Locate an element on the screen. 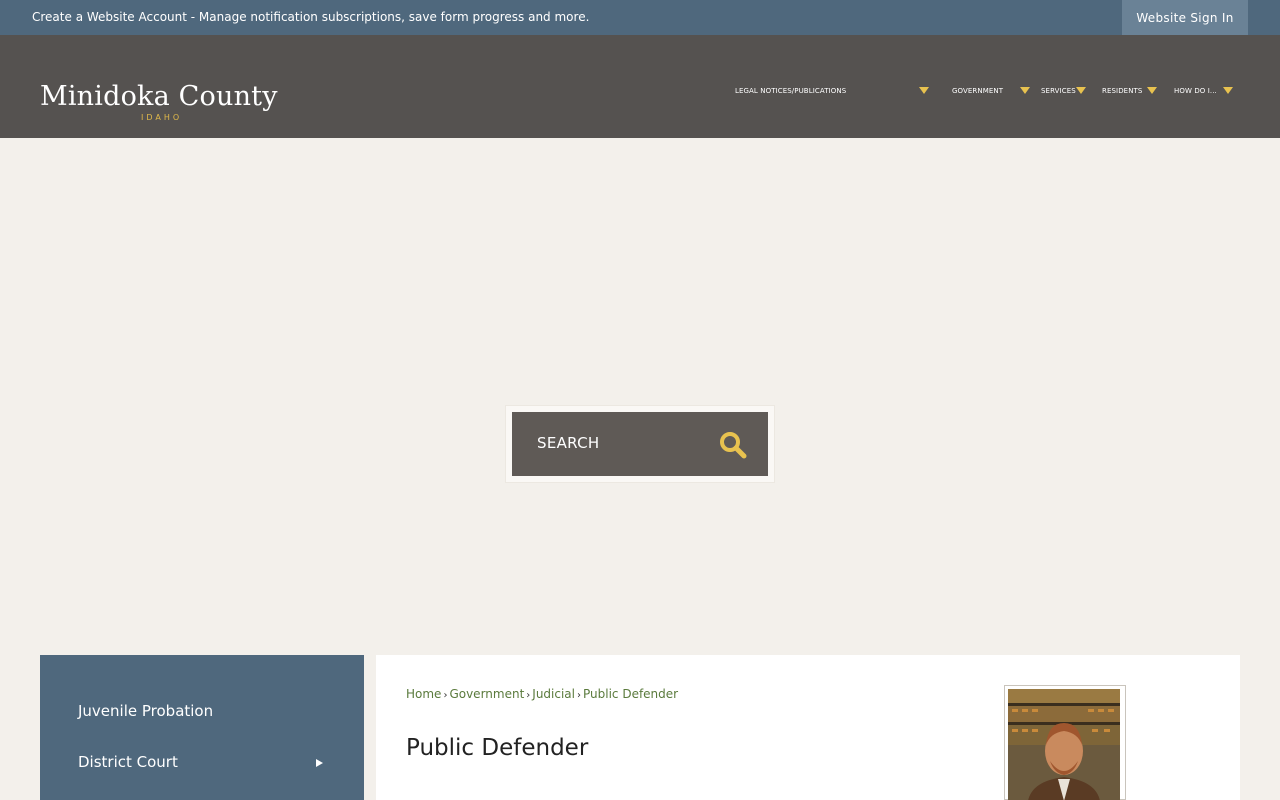 The image size is (1280, 800). nav-label: Legal Notices/Publications is located at coordinates (791, 91).